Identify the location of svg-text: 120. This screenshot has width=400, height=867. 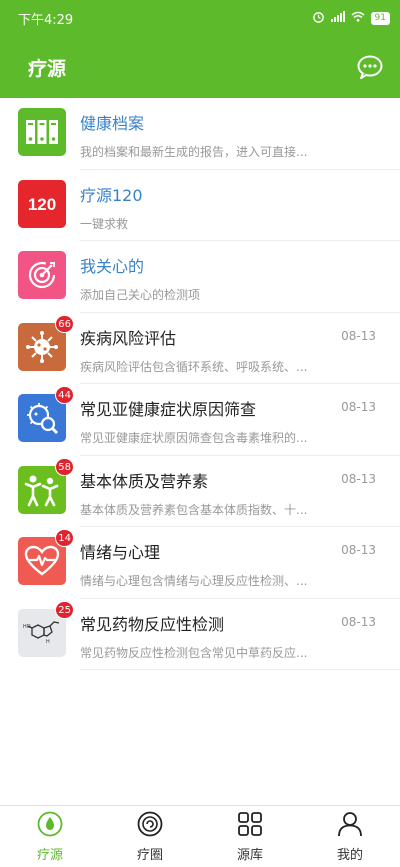
(42, 204).